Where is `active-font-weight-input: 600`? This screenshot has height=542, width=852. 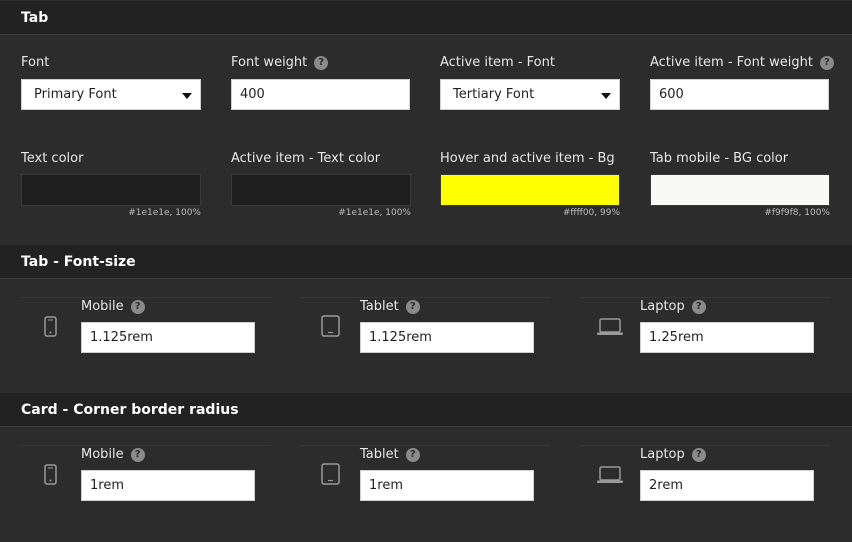
active-font-weight-input: 600 is located at coordinates (739, 94).